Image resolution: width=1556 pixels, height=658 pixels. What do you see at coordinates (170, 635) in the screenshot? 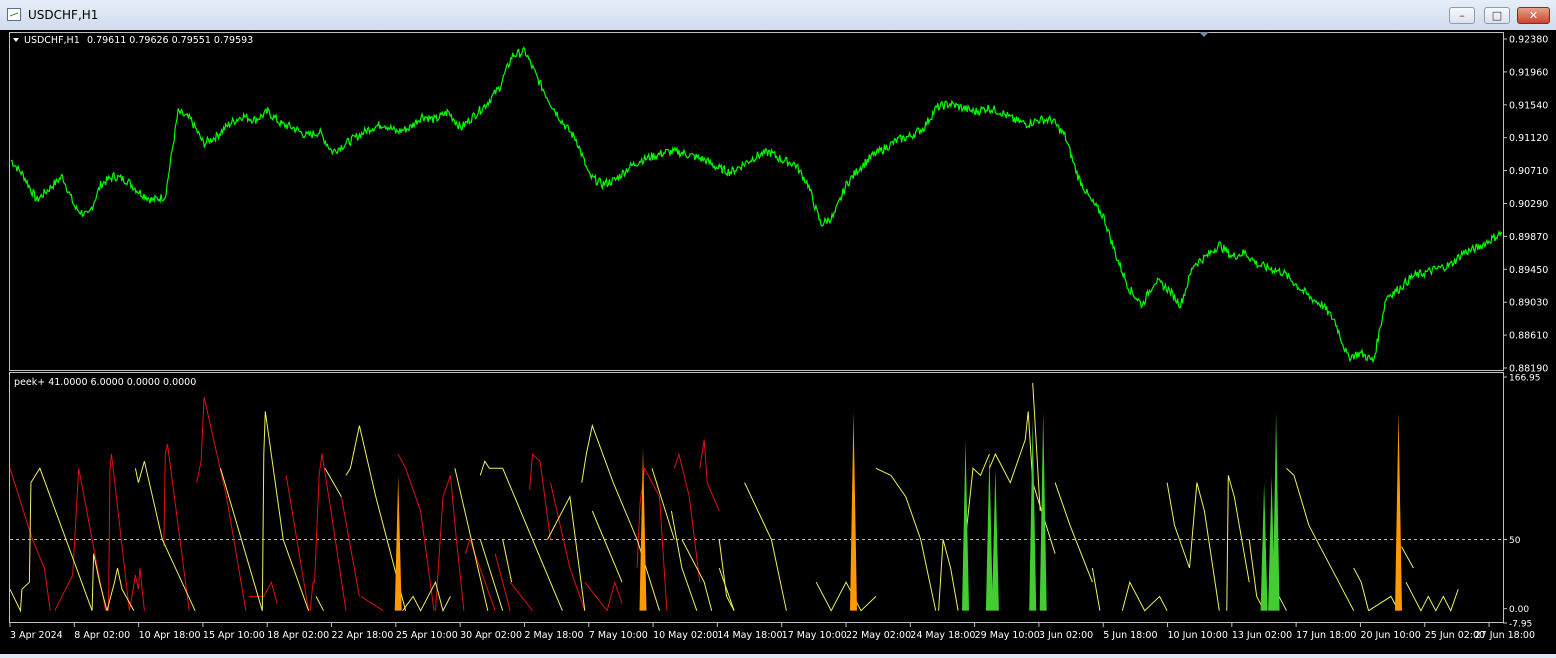
I see `time-axis-label: 10 Apr 18:00` at bounding box center [170, 635].